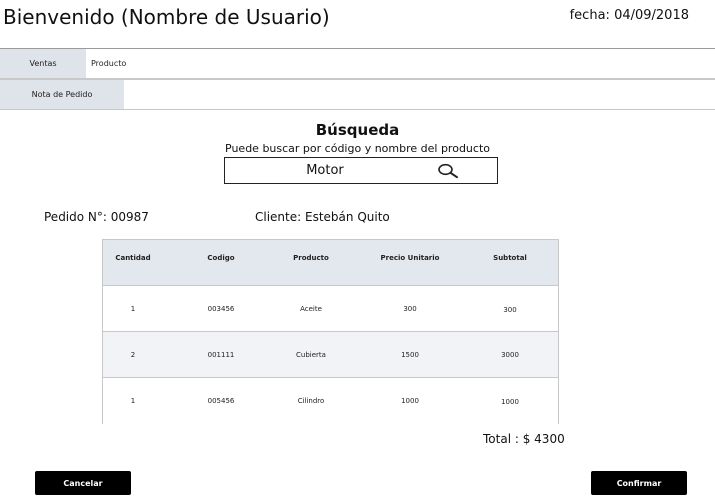 The image size is (715, 500). What do you see at coordinates (357, 94) in the screenshot?
I see `nav-row-order-note: Nota de Pedido` at bounding box center [357, 94].